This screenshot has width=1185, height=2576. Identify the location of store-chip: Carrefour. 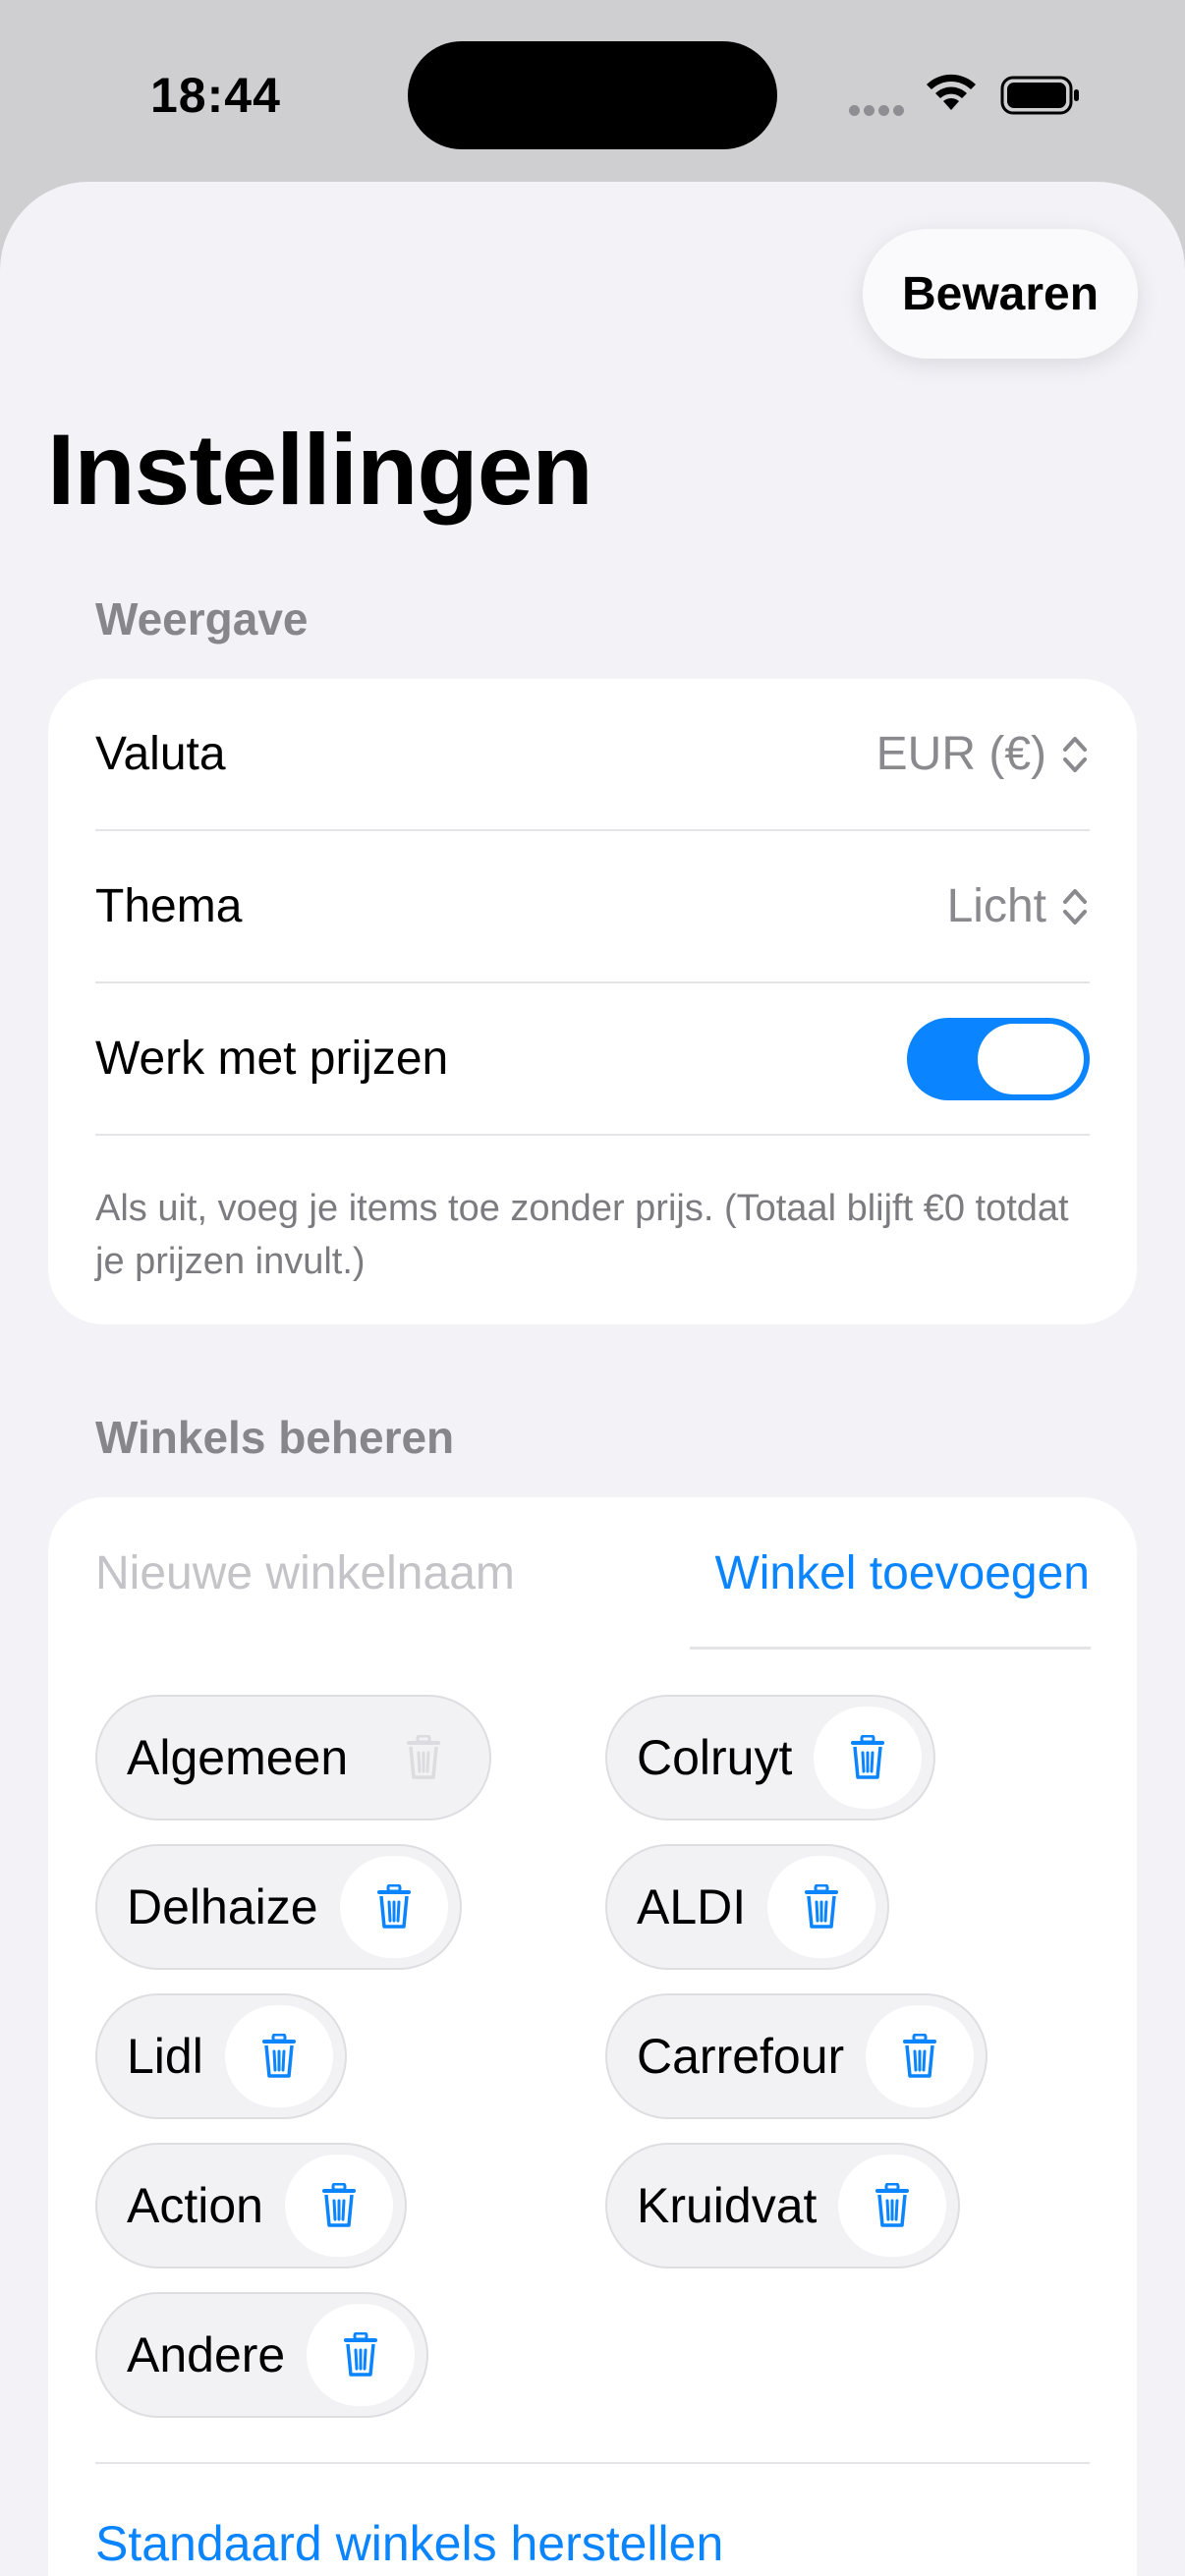
(797, 2056).